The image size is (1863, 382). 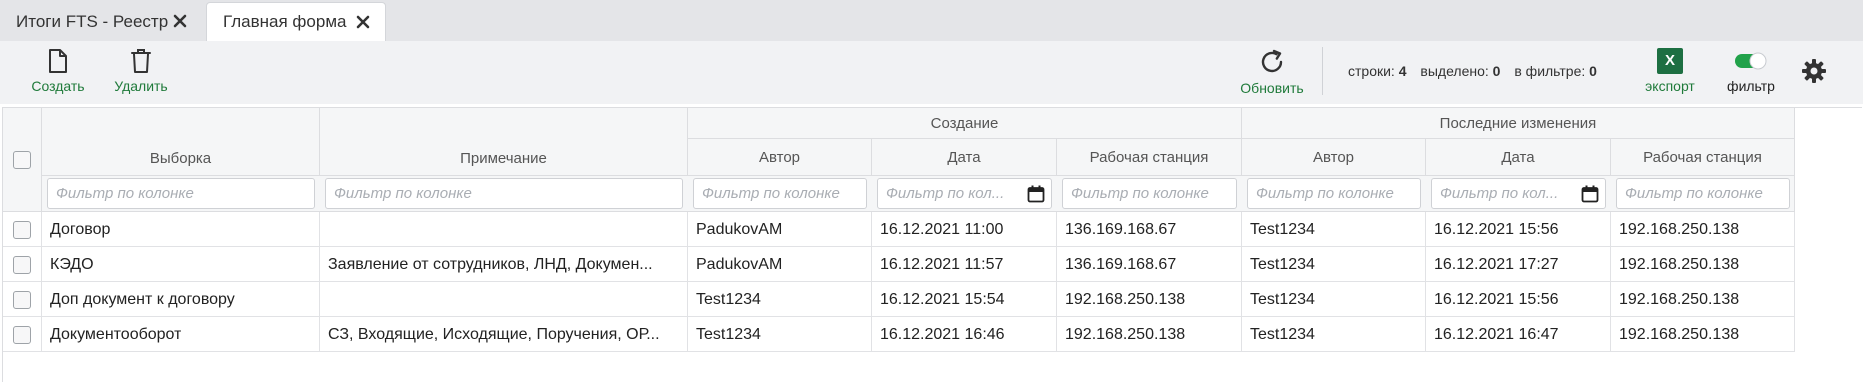 I want to click on cell-creation-station: 192.168.250.138, so click(x=1149, y=334).